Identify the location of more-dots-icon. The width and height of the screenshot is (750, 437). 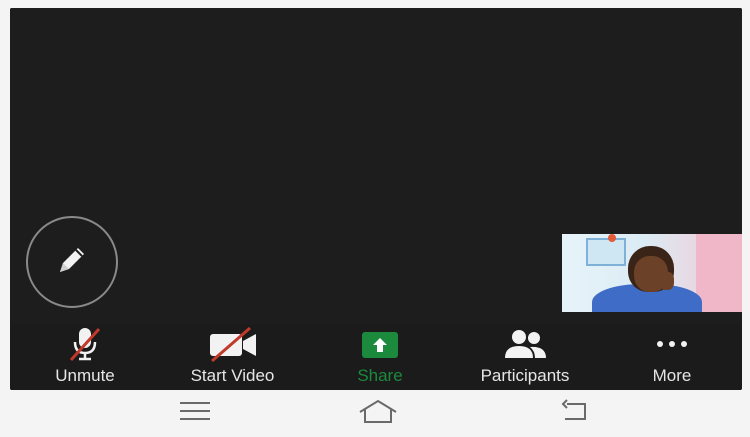
(672, 344).